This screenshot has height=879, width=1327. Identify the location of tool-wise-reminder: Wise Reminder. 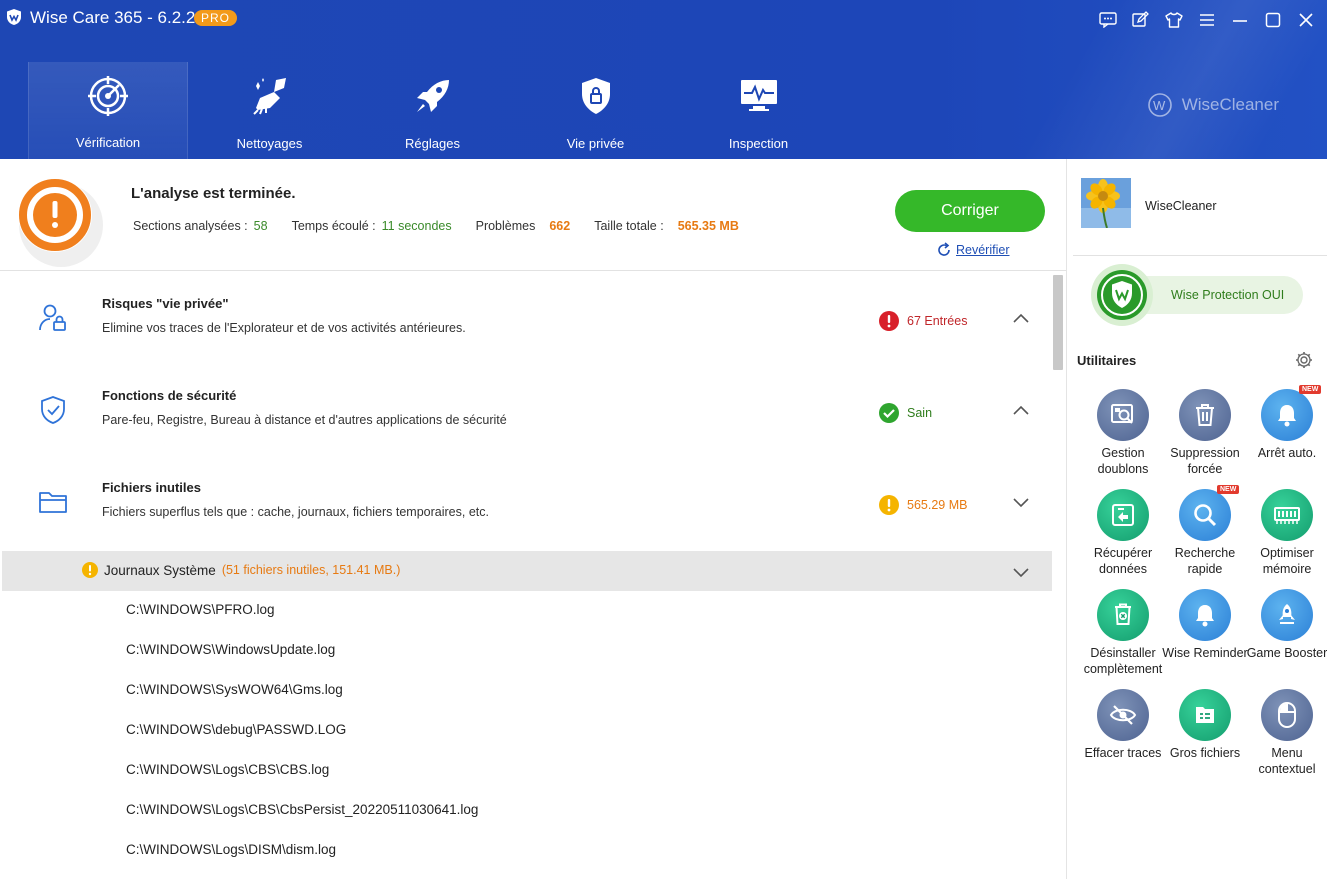
(1204, 633).